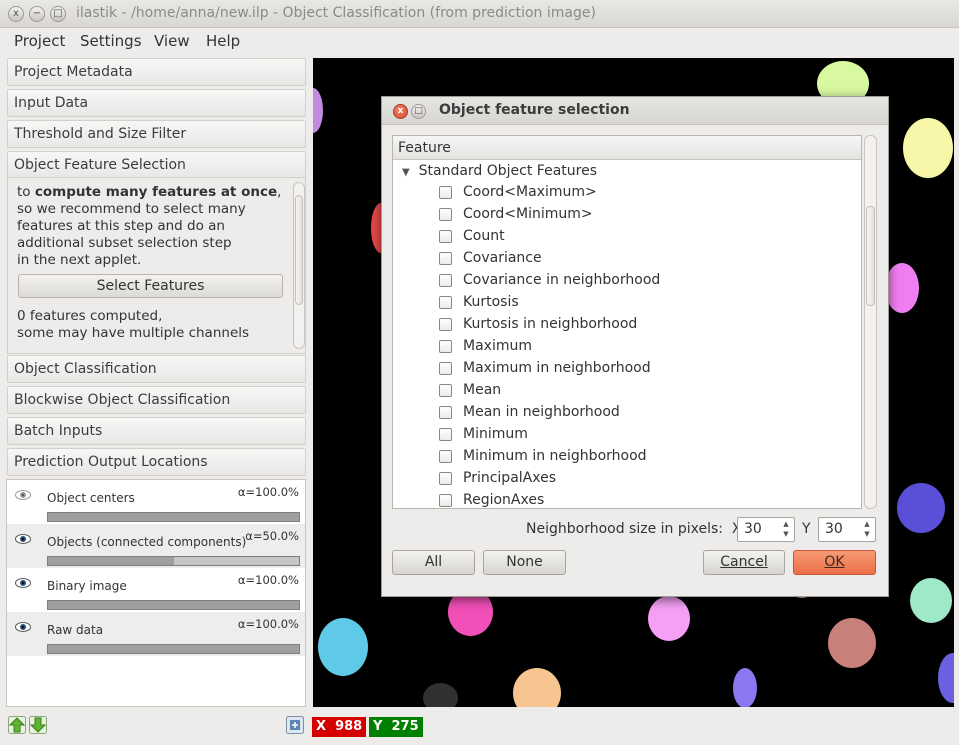 The width and height of the screenshot is (959, 745). I want to click on dialog-titlebar: x □ Object feature selection, so click(635, 111).